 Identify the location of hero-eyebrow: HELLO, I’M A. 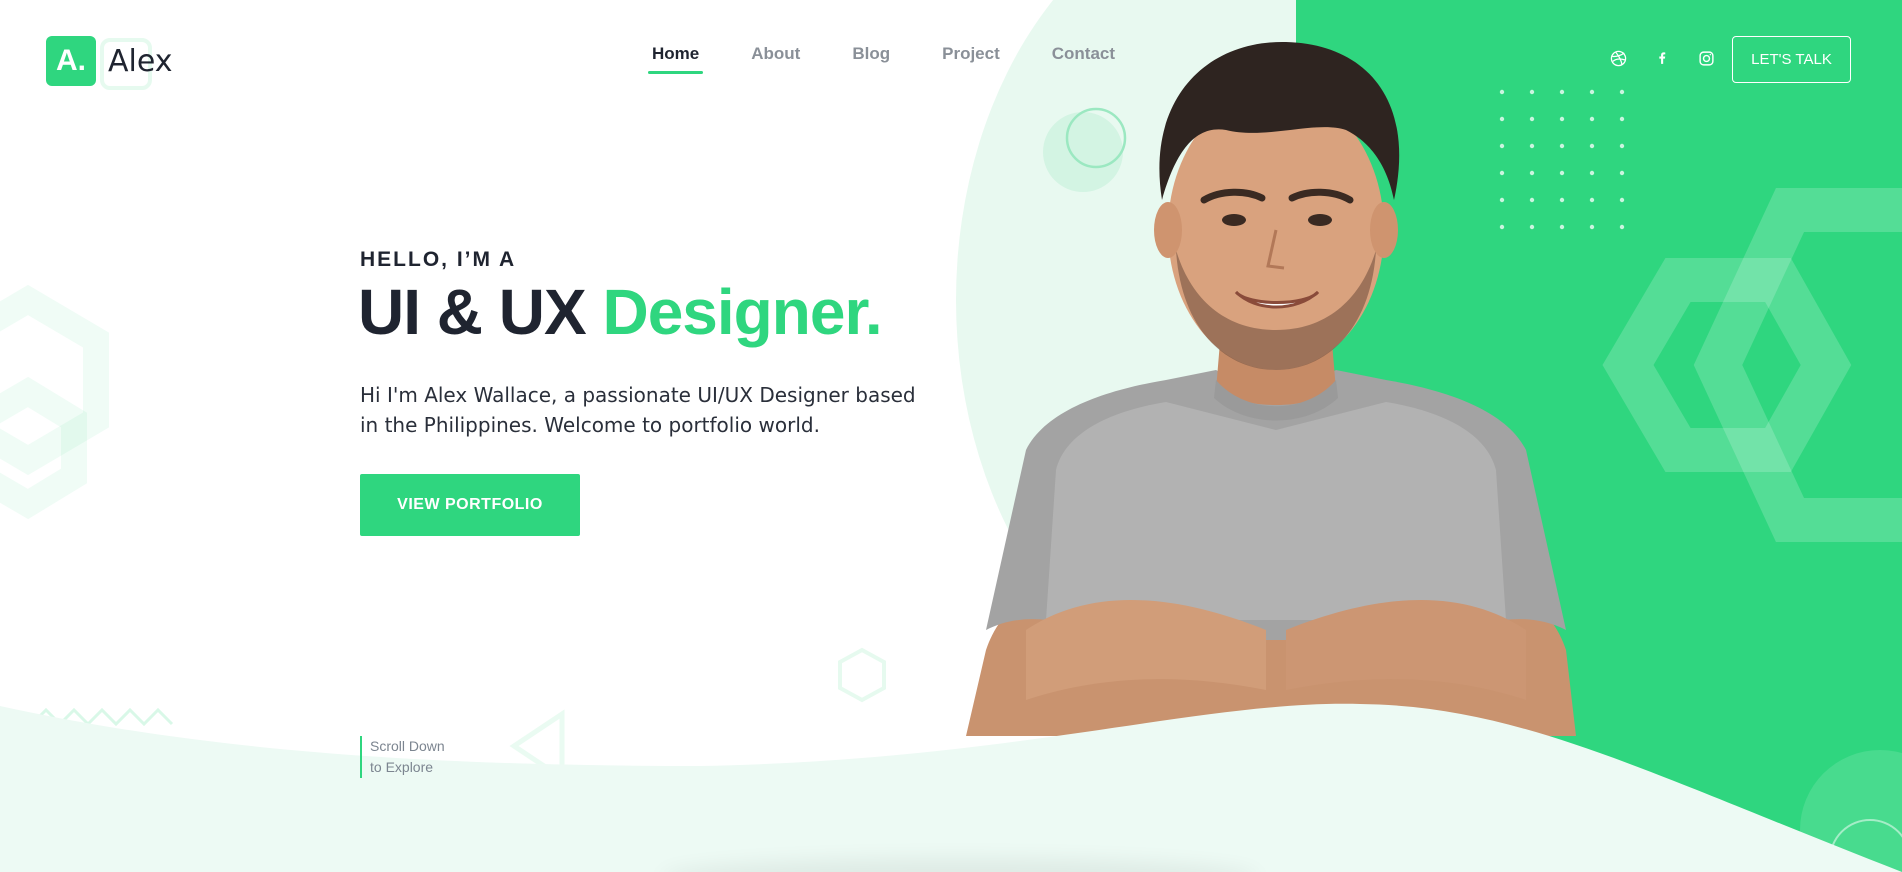
(438, 259).